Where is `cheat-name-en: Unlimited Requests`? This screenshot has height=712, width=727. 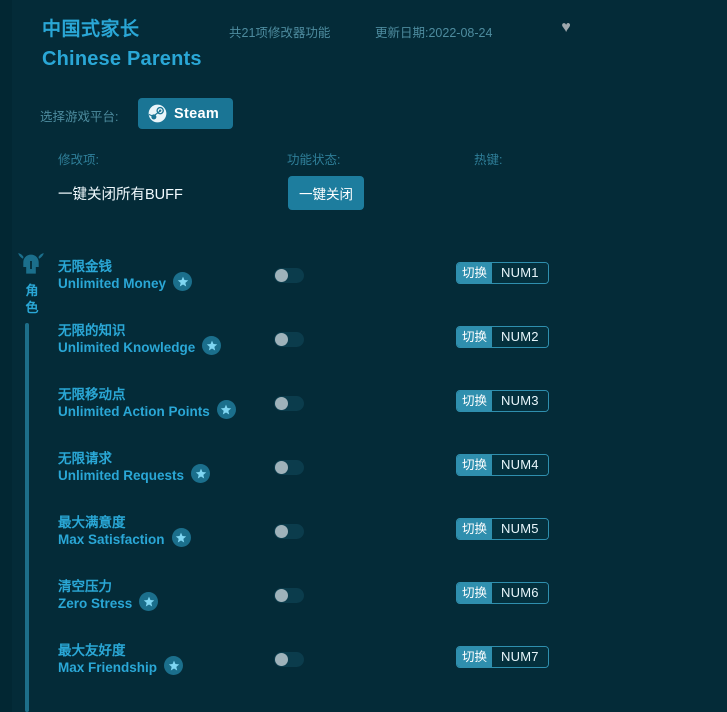
cheat-name-en: Unlimited Requests is located at coordinates (121, 475).